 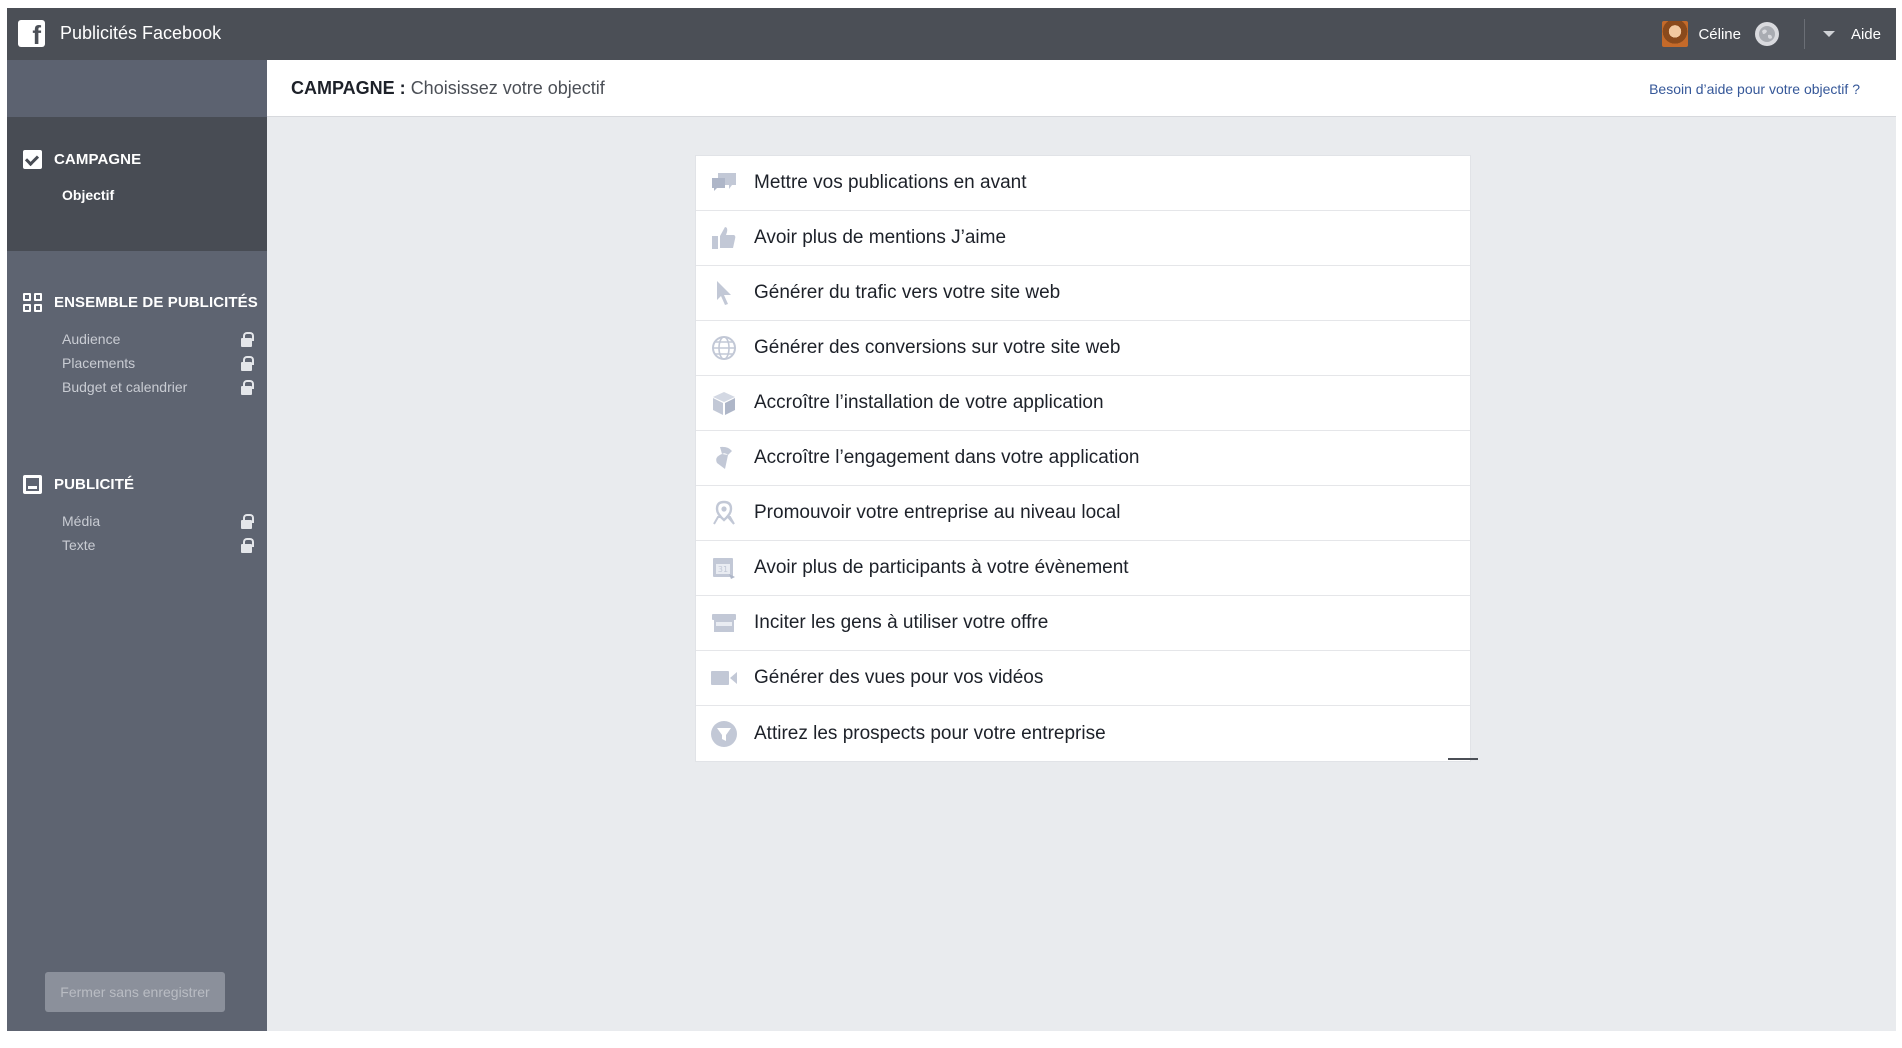 What do you see at coordinates (36, 33) in the screenshot?
I see `logo-letter: f` at bounding box center [36, 33].